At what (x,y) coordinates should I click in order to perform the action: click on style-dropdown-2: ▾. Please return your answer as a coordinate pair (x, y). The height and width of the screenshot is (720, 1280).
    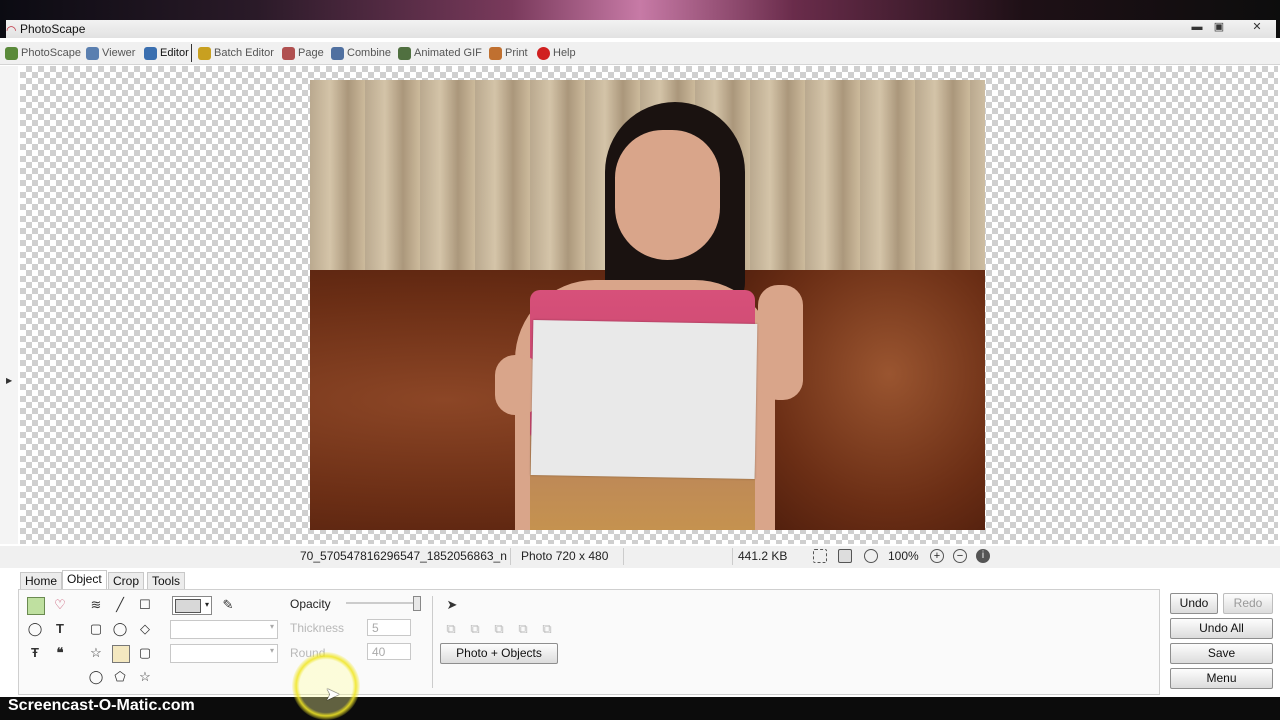
    Looking at the image, I should click on (224, 653).